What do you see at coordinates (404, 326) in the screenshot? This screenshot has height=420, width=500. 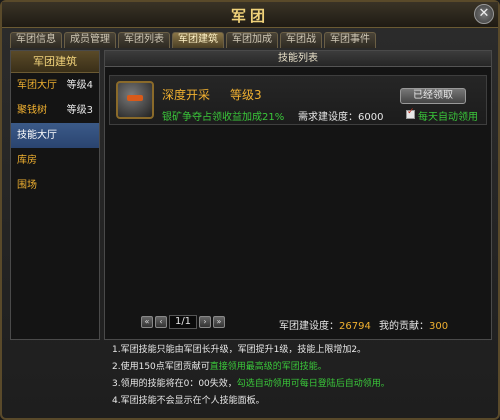 I see `contrib-label: 我的贡献：` at bounding box center [404, 326].